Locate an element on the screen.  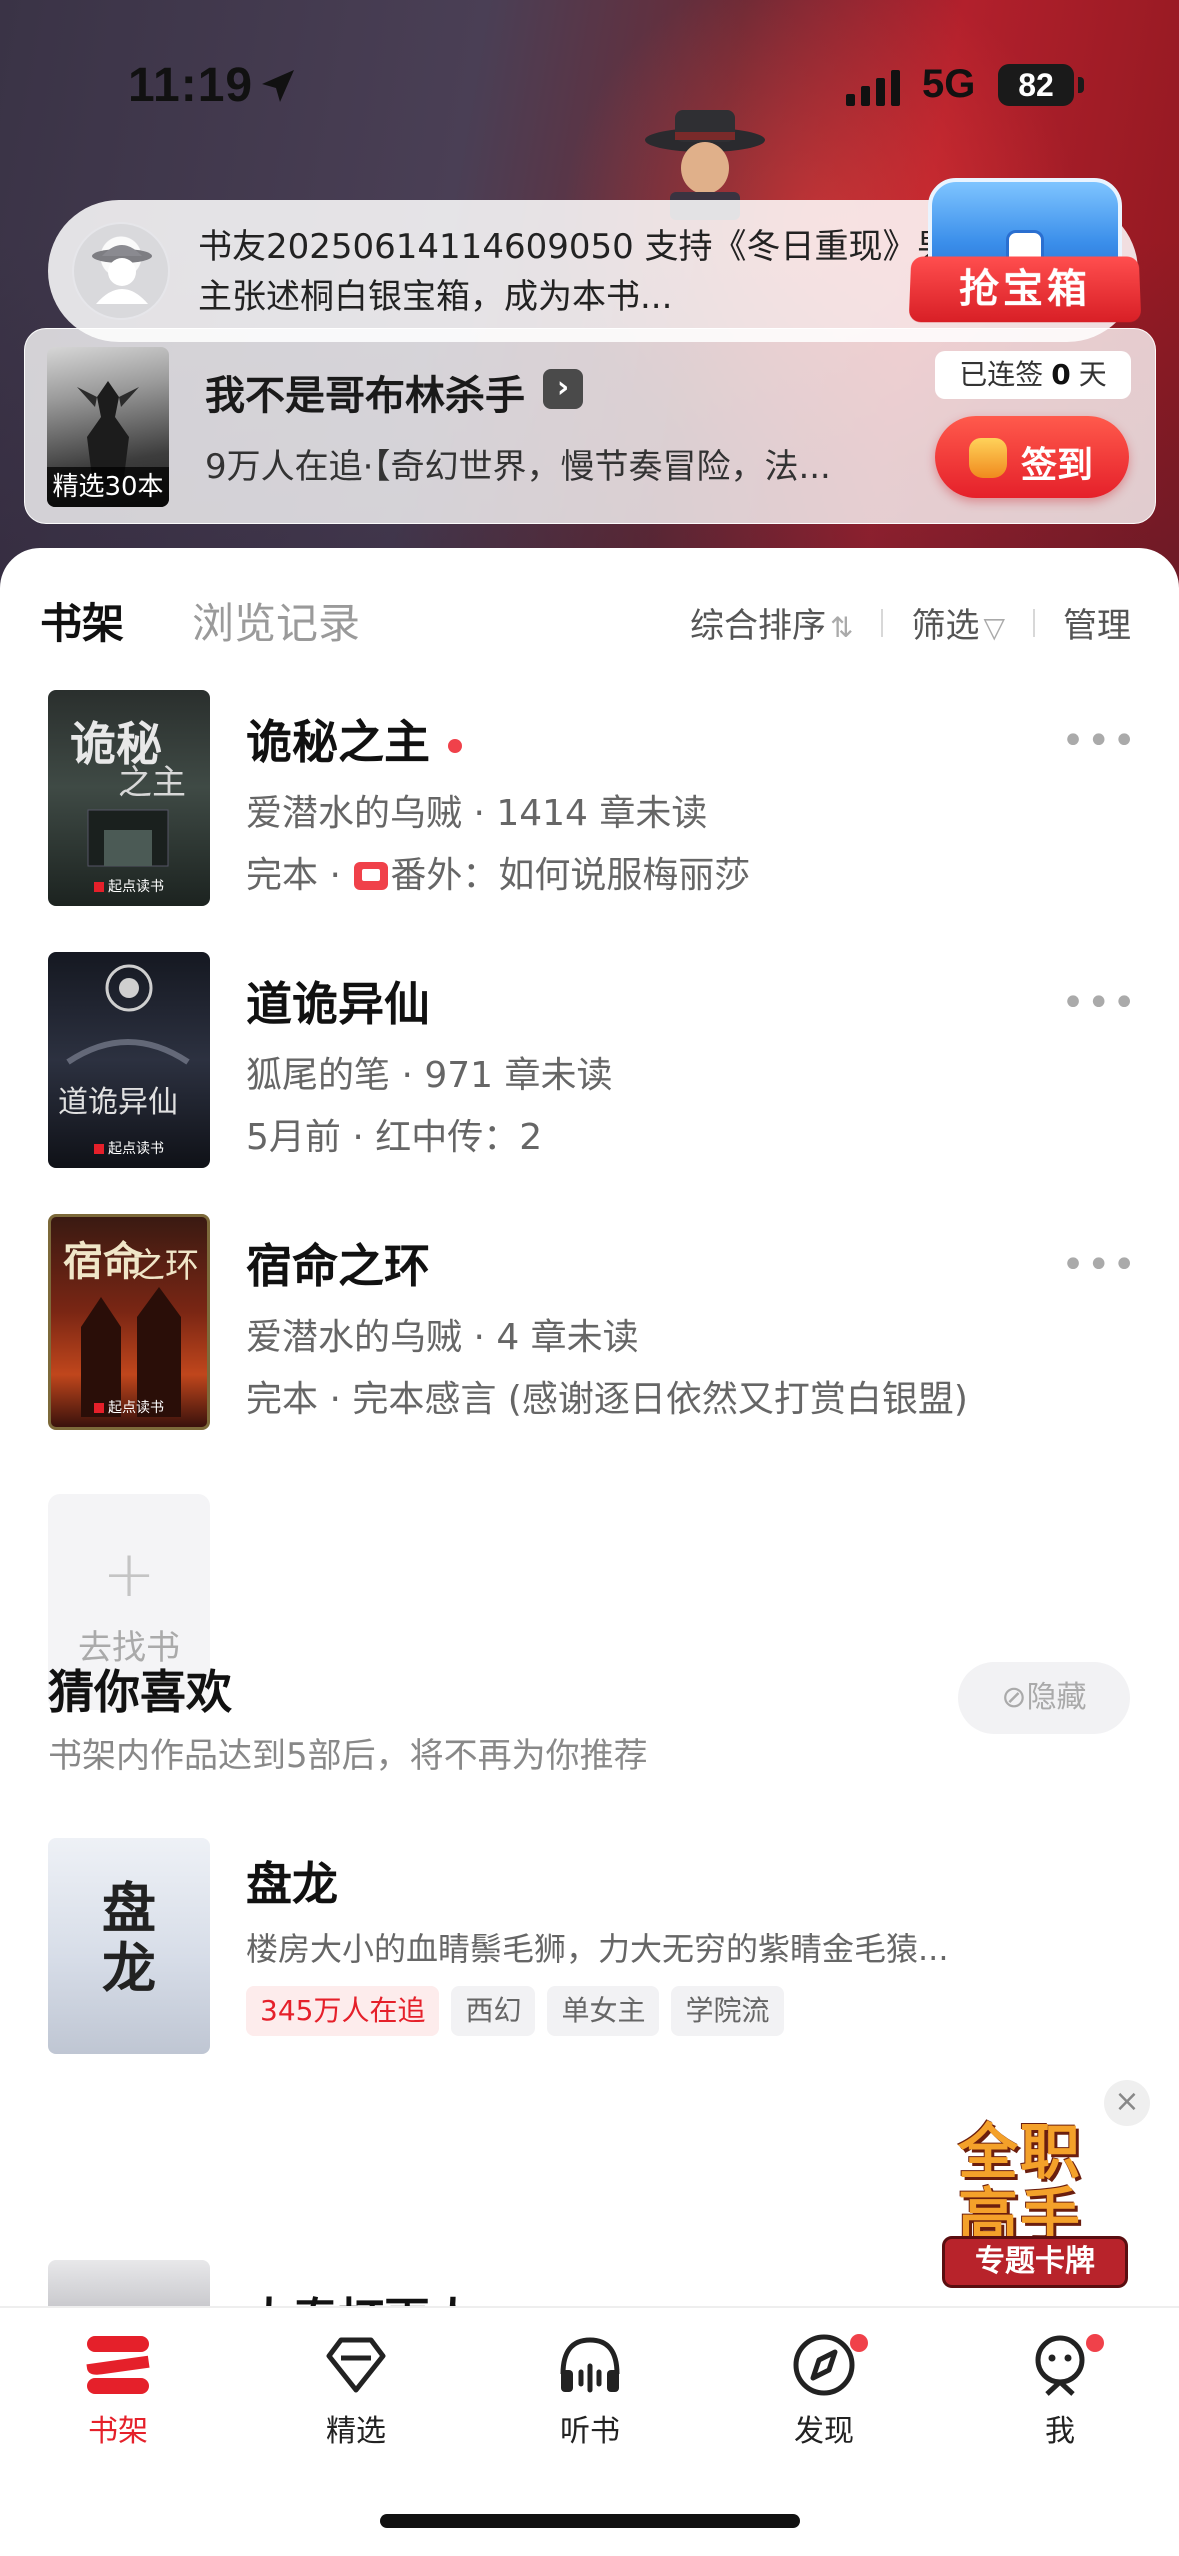
recommend-title: 猜你喜欢 is located at coordinates (140, 1692).